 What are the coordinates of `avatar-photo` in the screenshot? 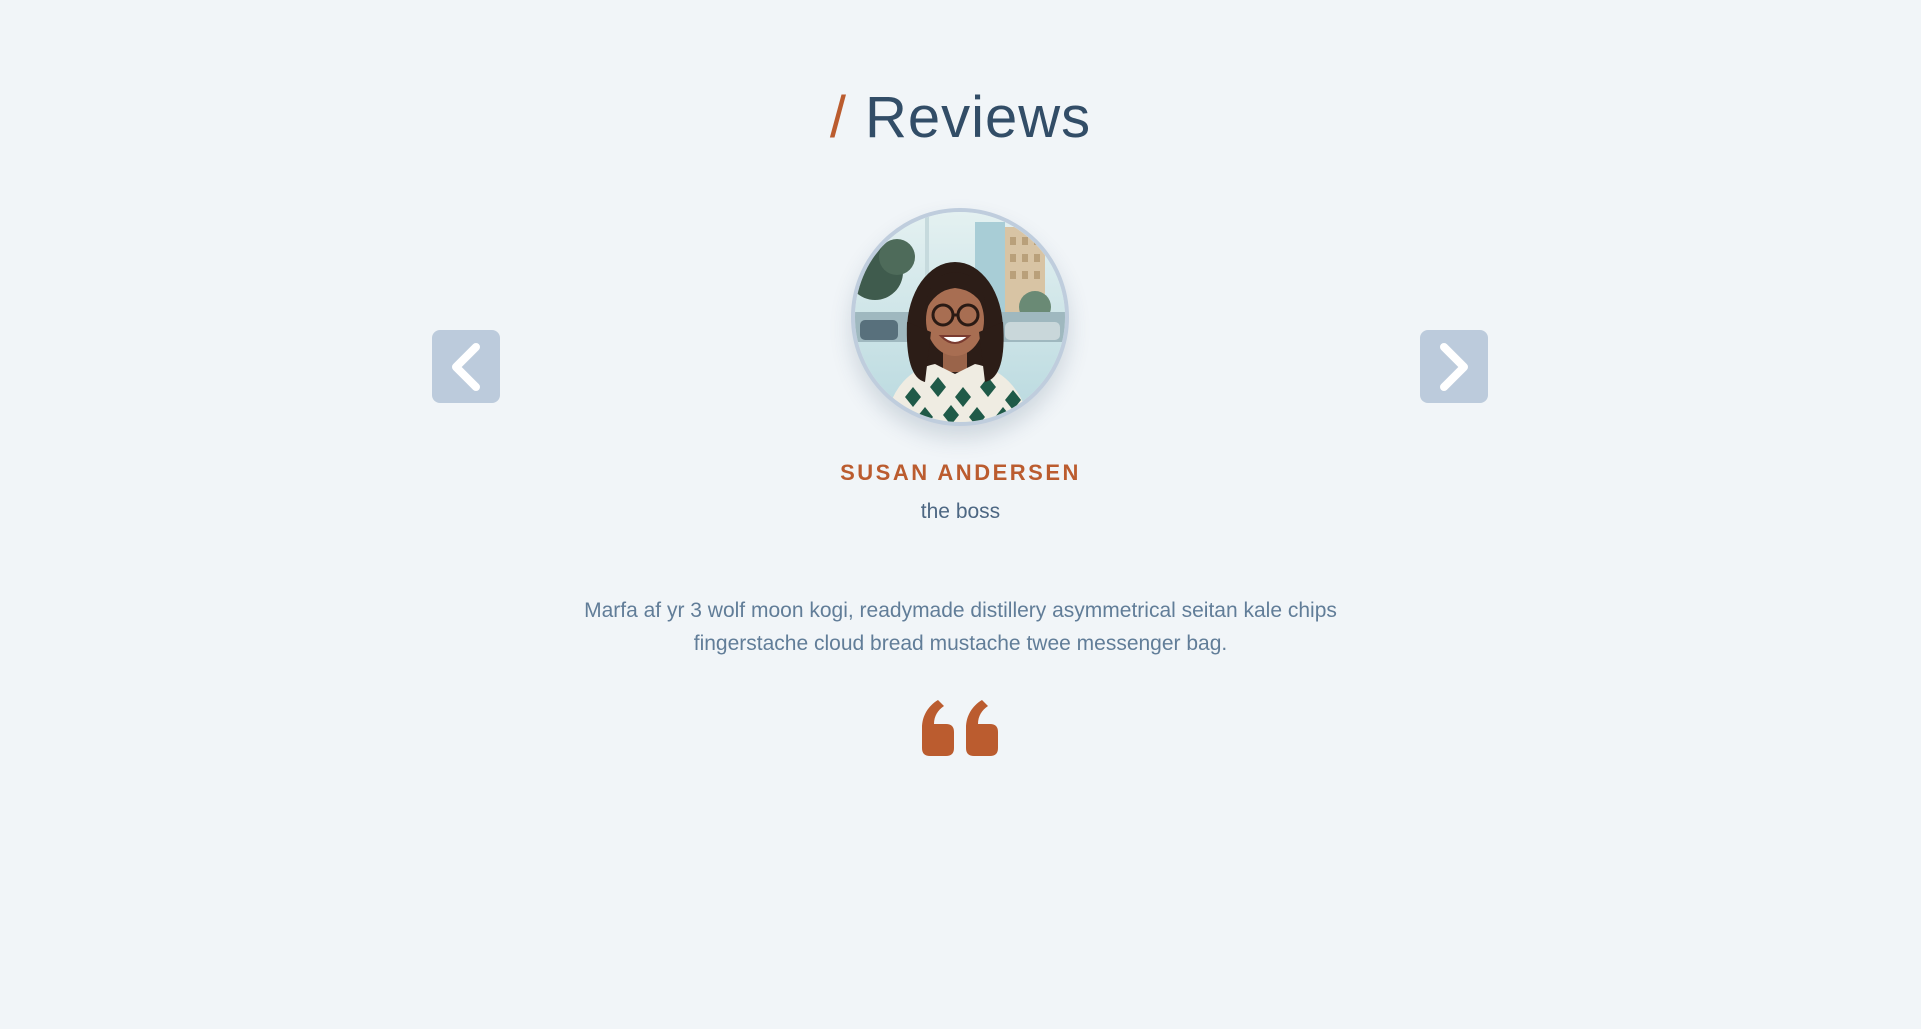 It's located at (960, 317).